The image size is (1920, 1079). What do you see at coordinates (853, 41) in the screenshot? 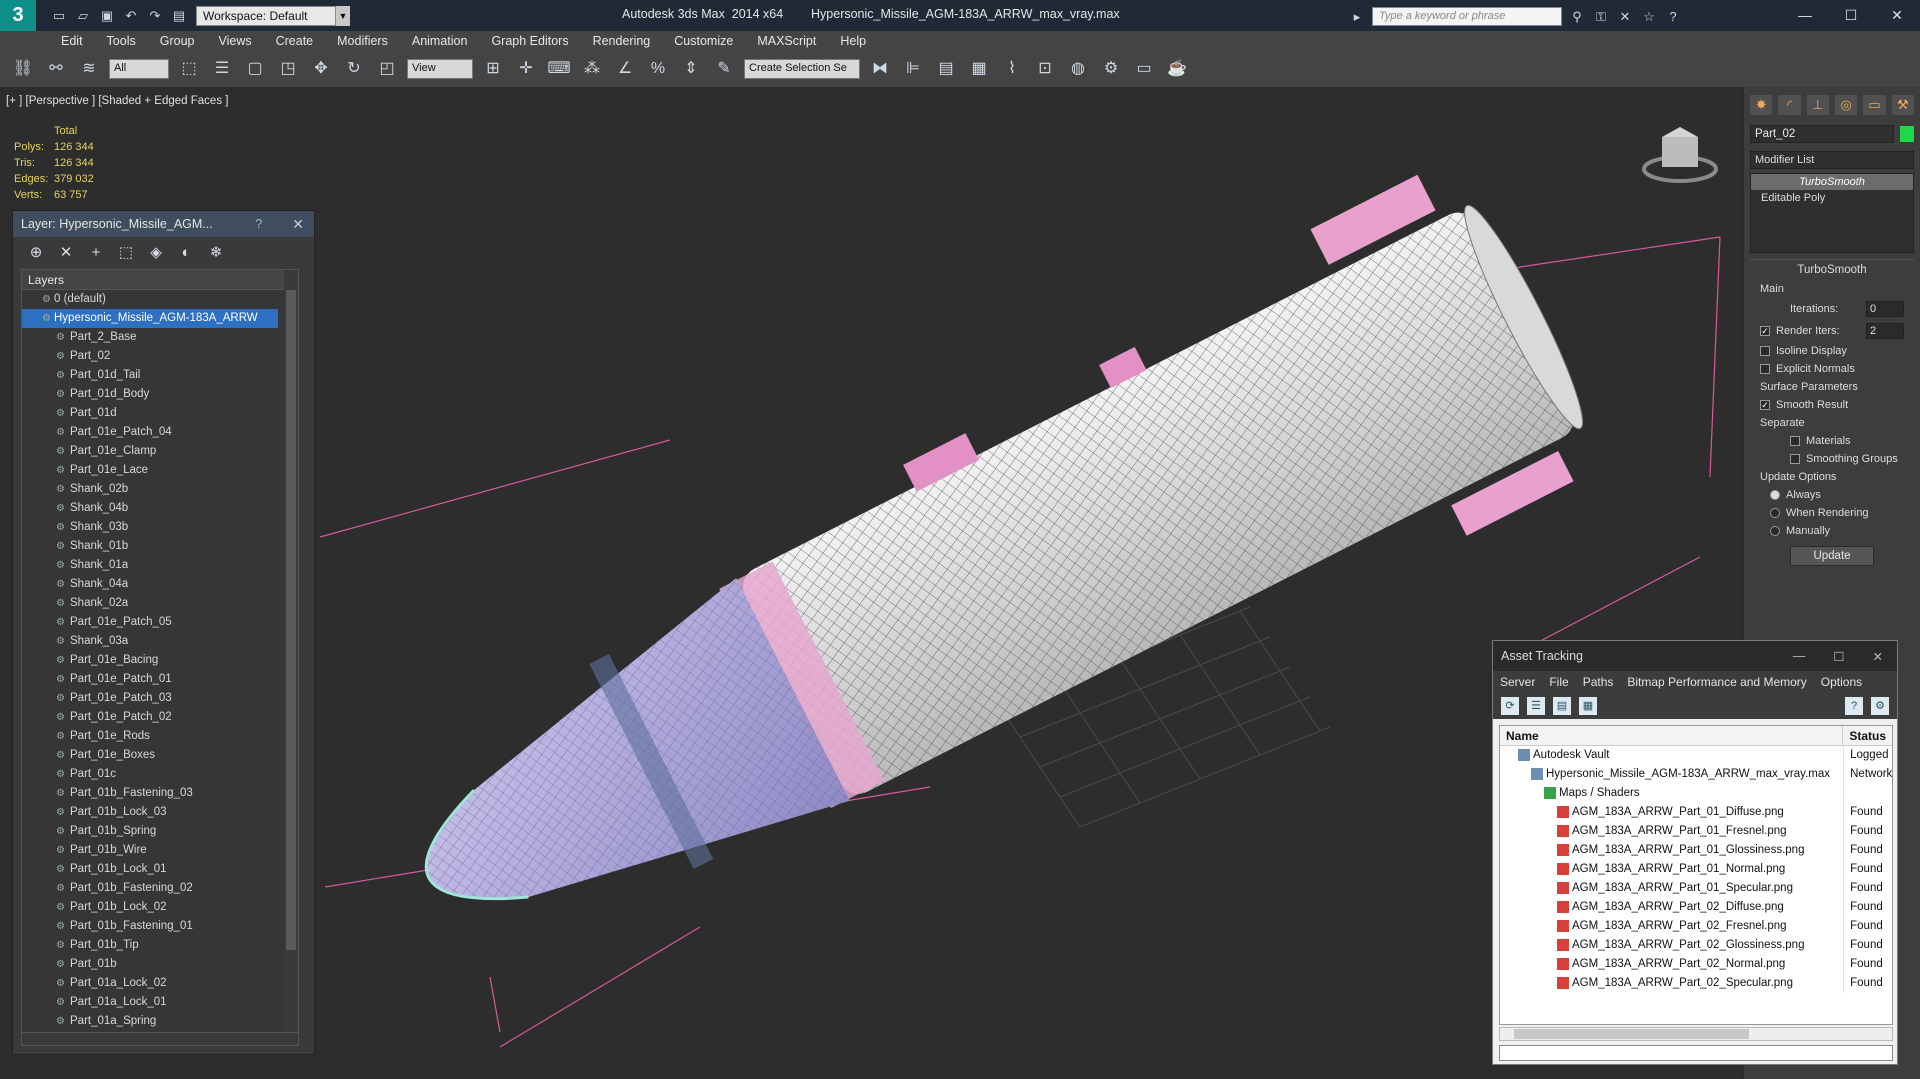
I see `menu-help: Help` at bounding box center [853, 41].